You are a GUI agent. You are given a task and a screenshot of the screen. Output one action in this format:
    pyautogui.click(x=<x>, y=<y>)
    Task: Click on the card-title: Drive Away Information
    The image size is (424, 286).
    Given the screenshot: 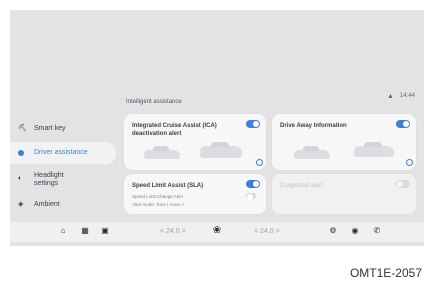 What is the action you would take?
    pyautogui.click(x=313, y=126)
    